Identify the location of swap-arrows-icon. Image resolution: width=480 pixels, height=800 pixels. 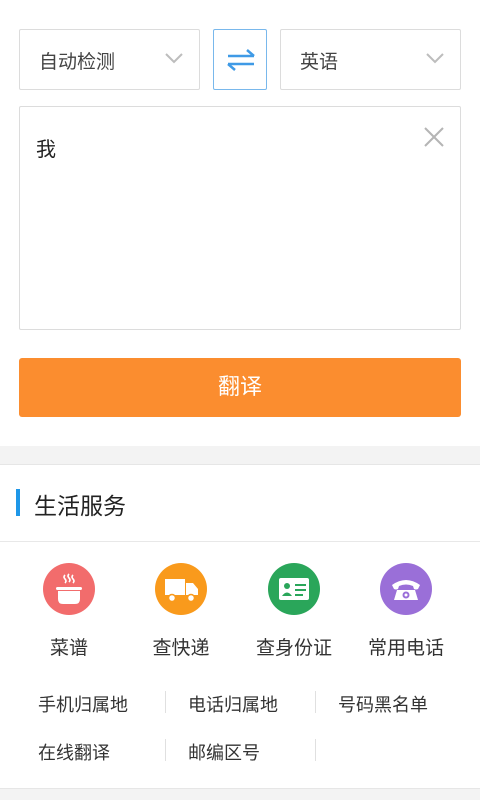
(241, 60).